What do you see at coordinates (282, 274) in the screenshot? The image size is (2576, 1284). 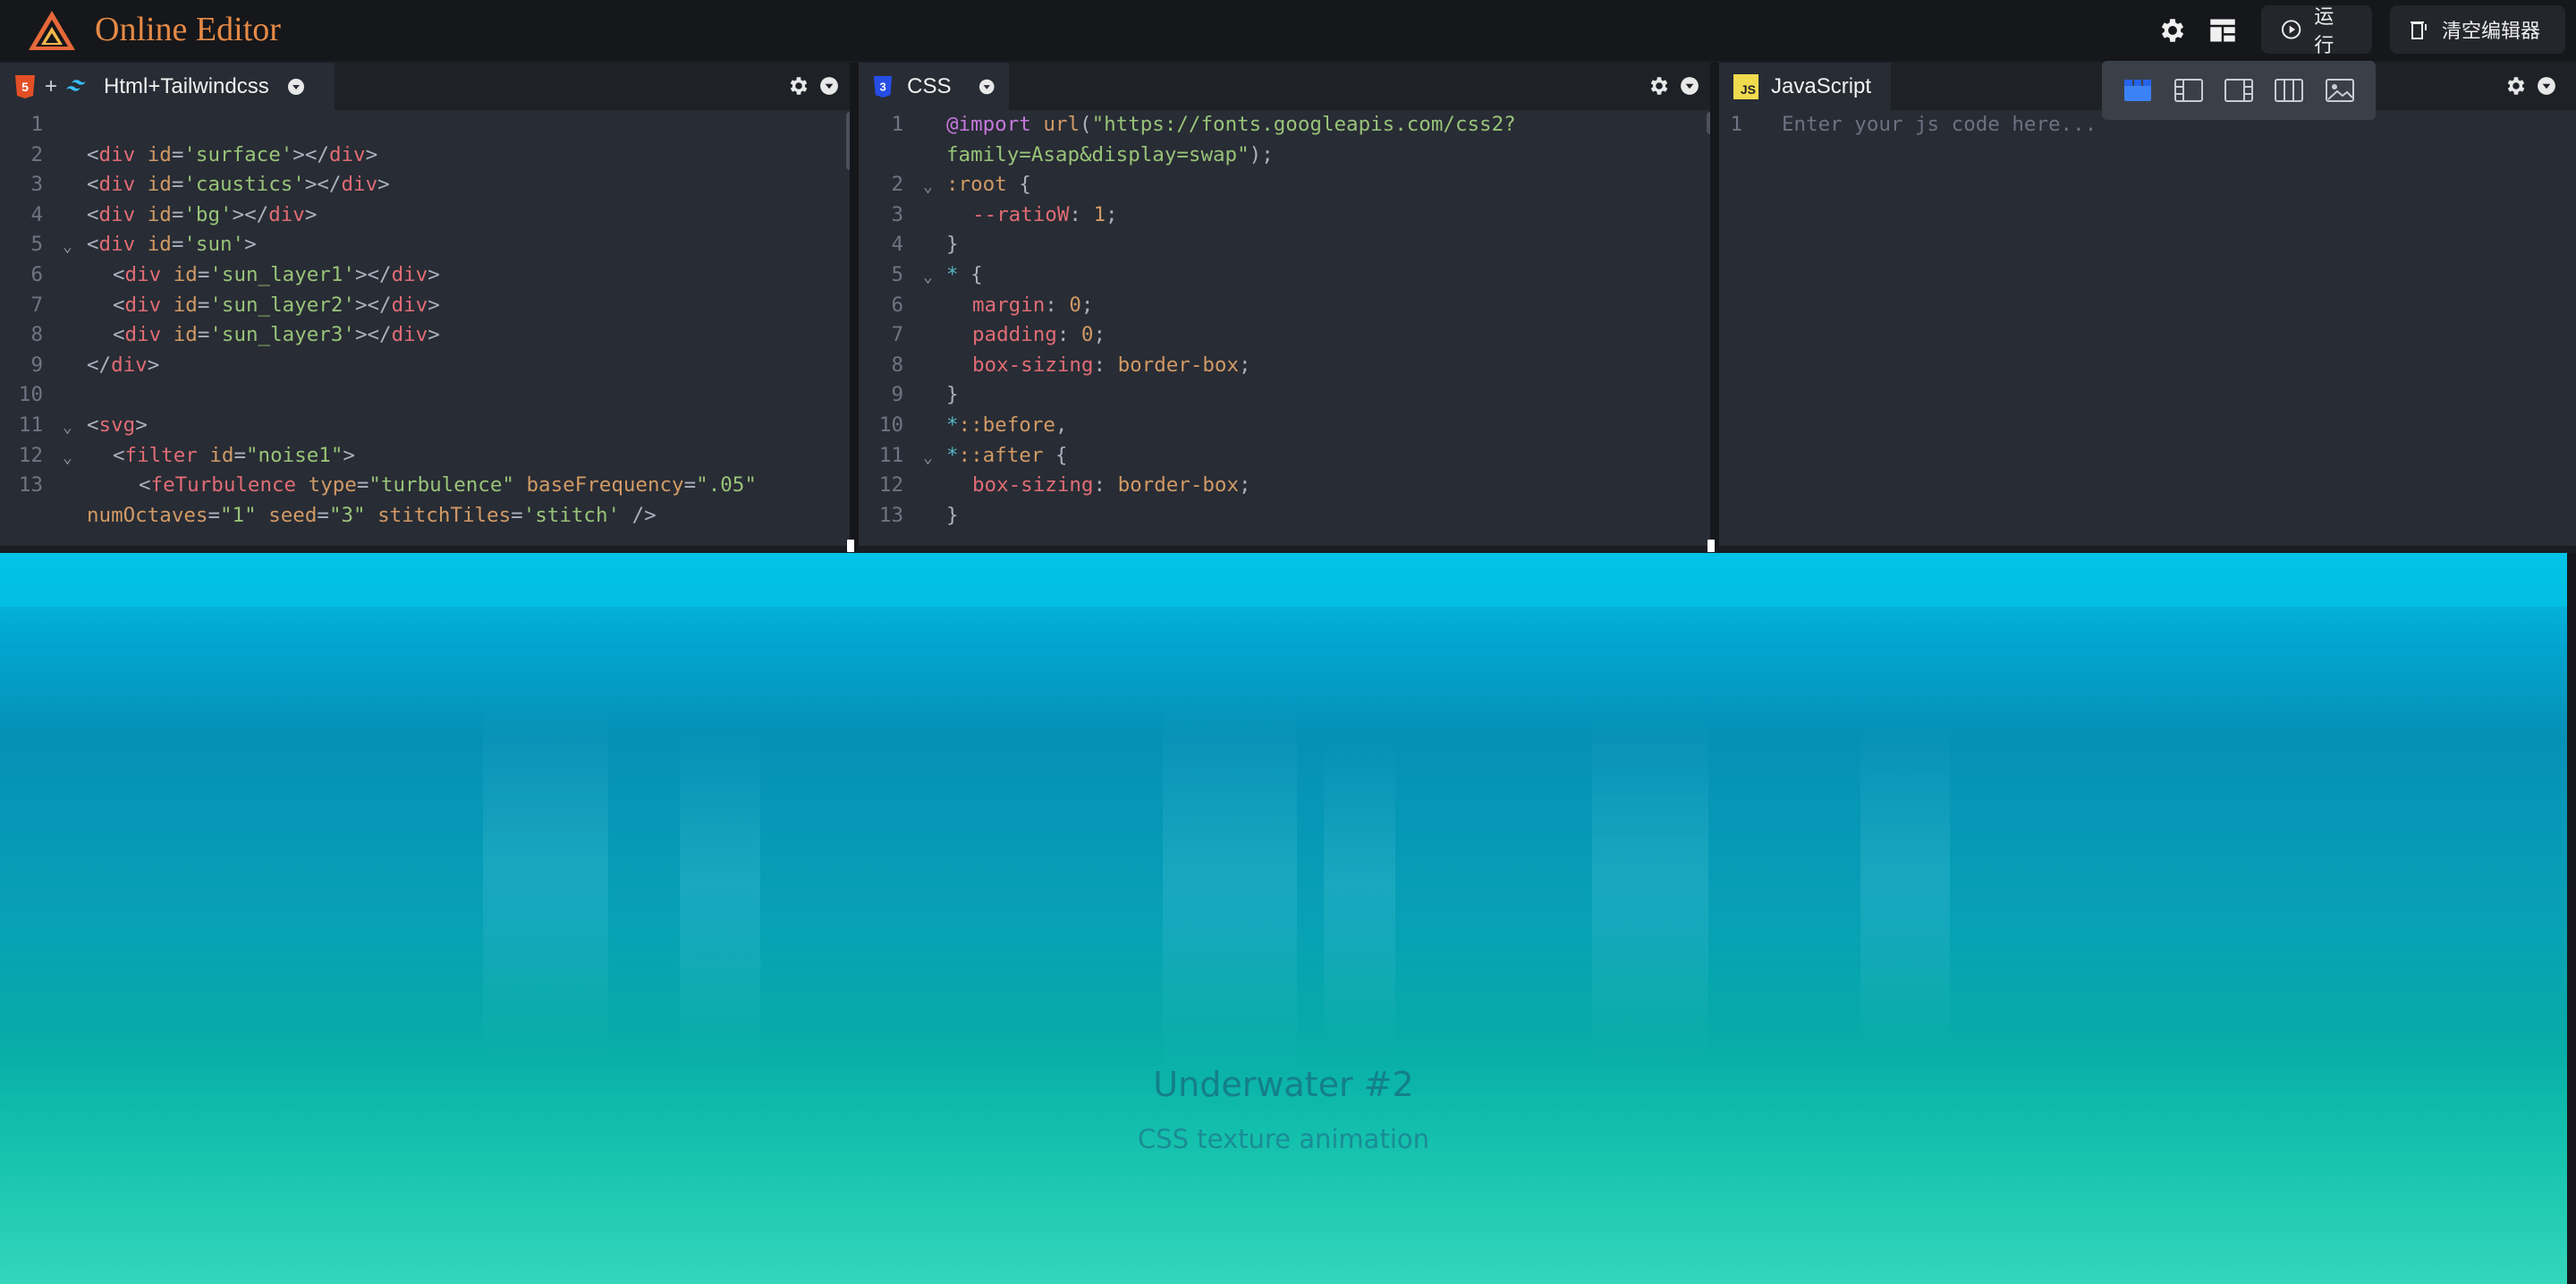 I see `code-token: 'sun_layer1'` at bounding box center [282, 274].